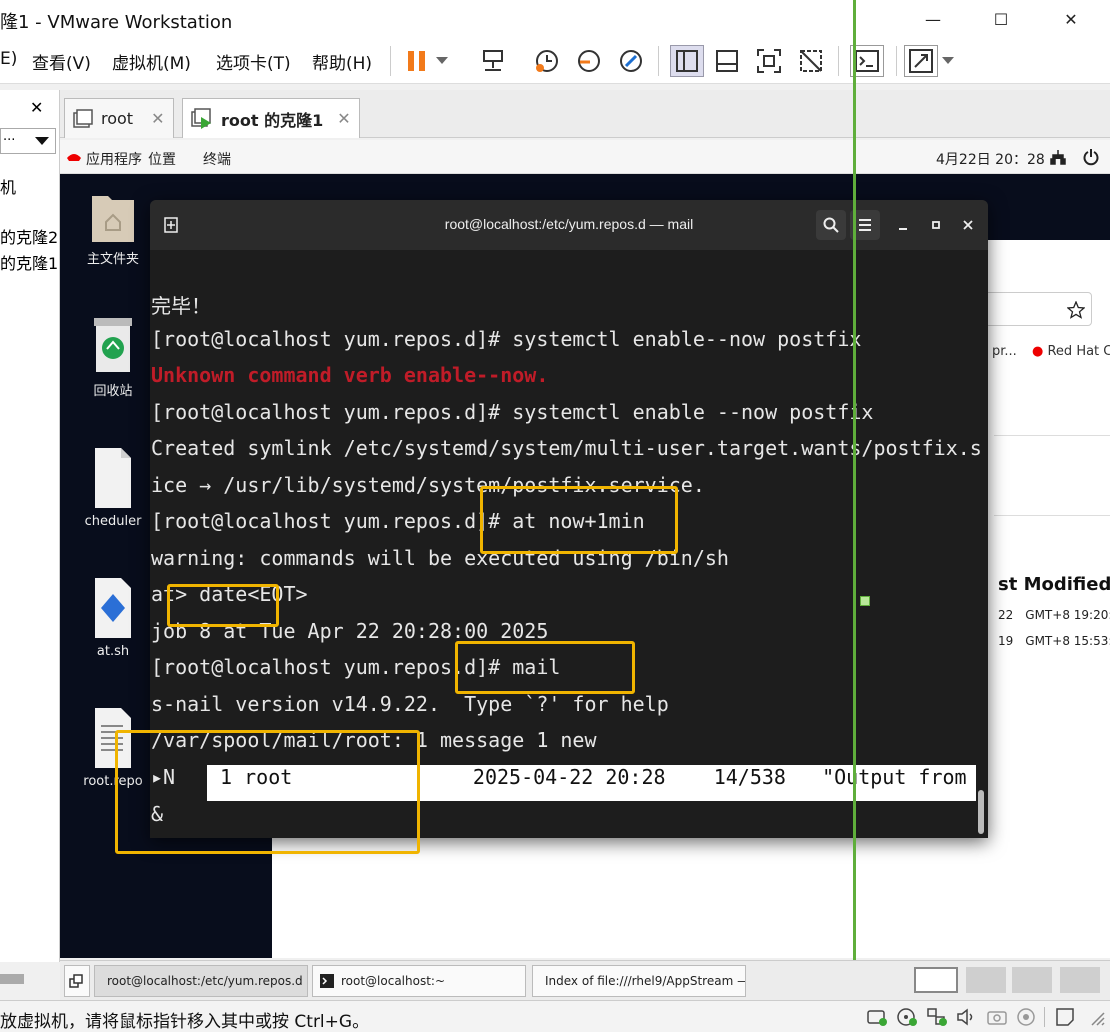  Describe the element at coordinates (113, 487) in the screenshot. I see `desktop-icon-scheduler: cheduler` at that location.